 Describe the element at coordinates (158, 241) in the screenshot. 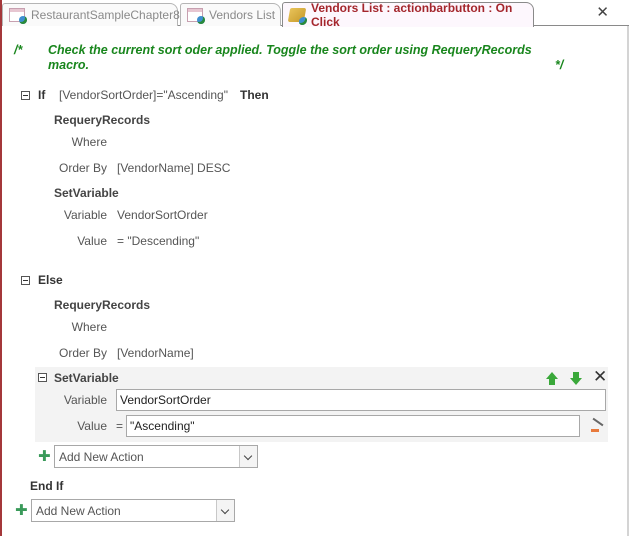

I see `arg-value-value: = "Descending"` at that location.